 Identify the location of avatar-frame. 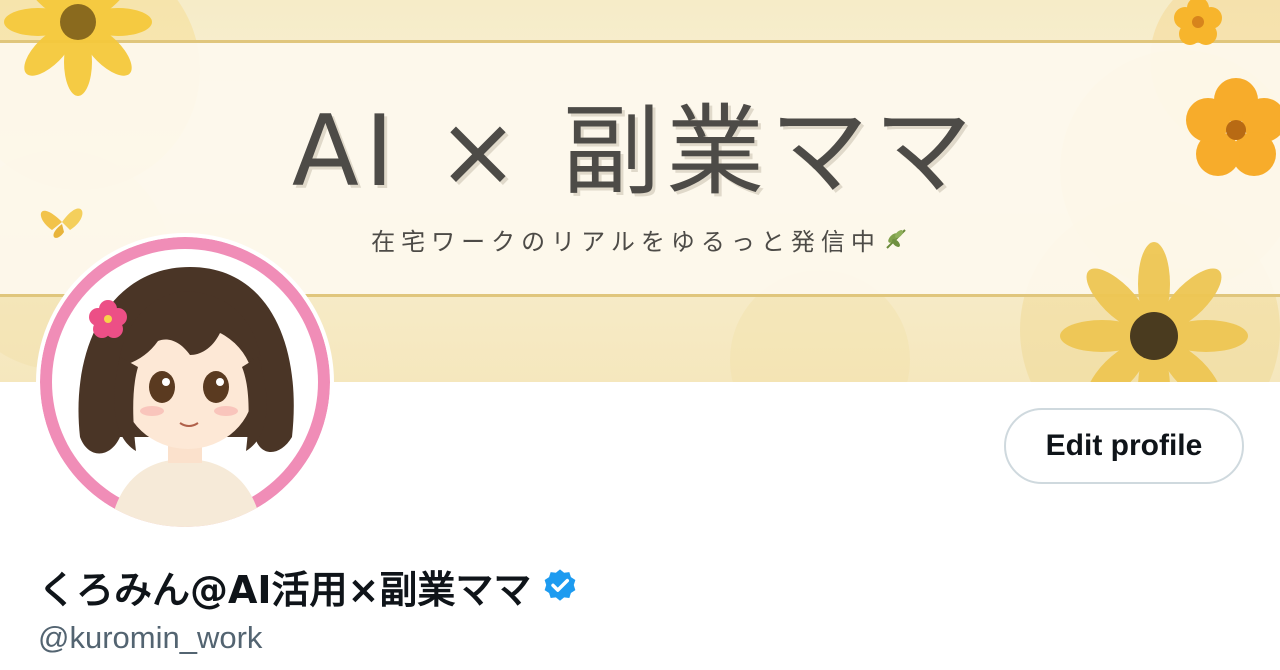
(185, 382).